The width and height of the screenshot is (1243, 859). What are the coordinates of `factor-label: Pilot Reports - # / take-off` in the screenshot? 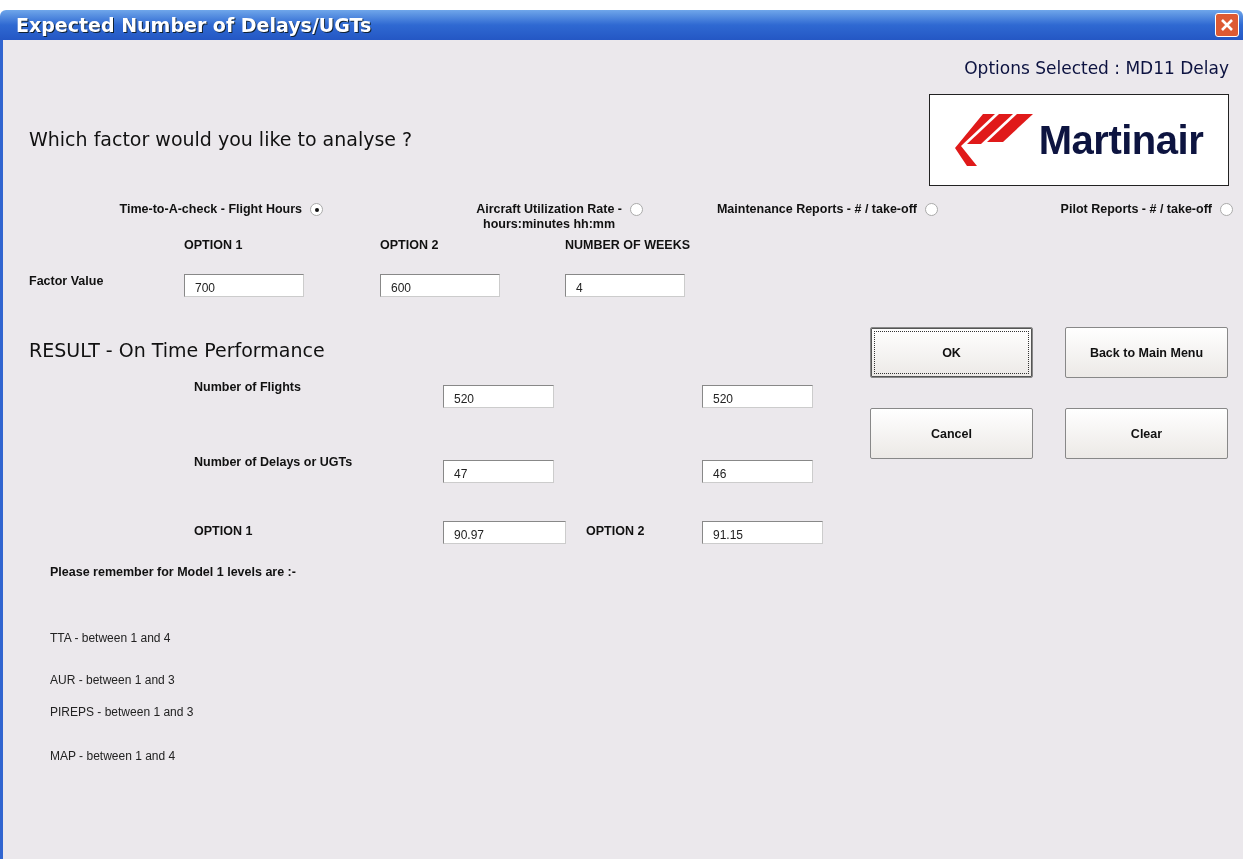 It's located at (1136, 209).